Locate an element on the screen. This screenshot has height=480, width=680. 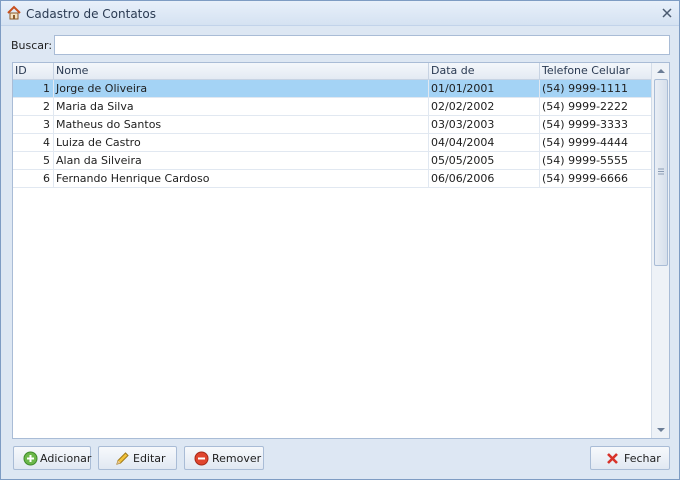
cell-nome: Luiza de Castro is located at coordinates (241, 143).